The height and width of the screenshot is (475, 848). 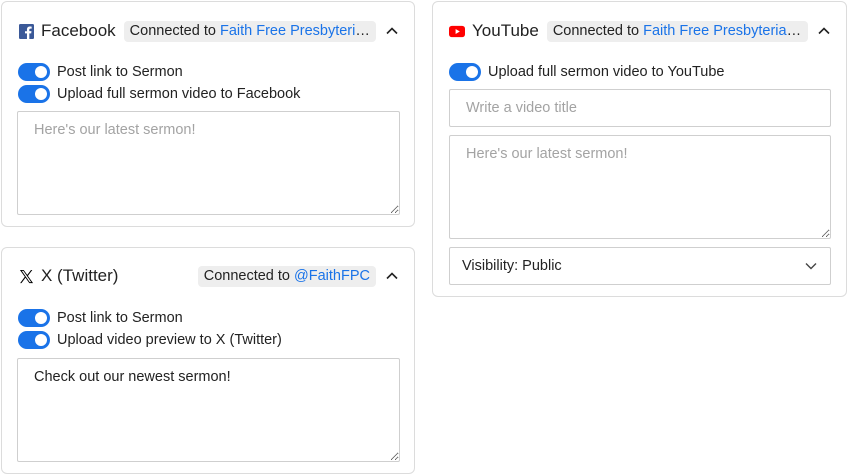 I want to click on toggle-label: Upload full sermon video to YouTube, so click(x=606, y=72).